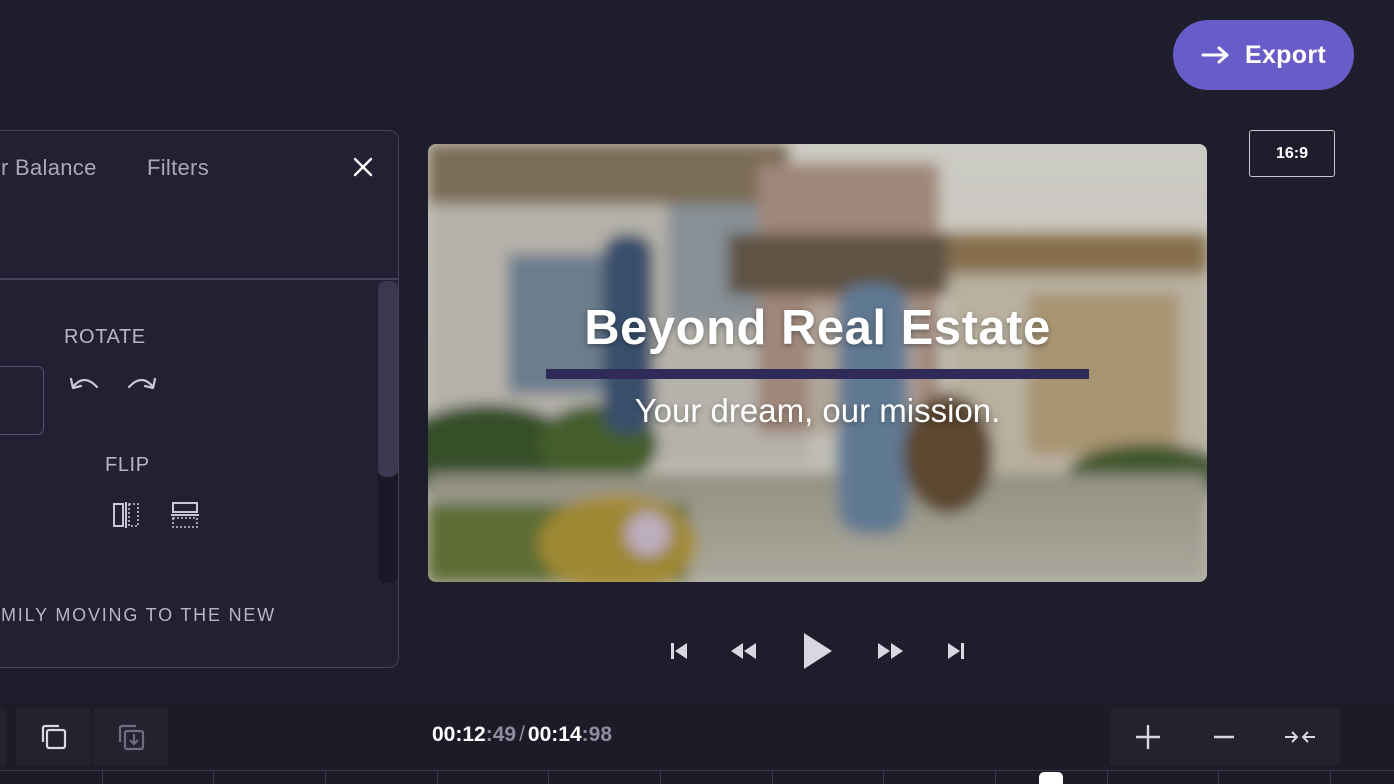  I want to click on timecode-display: 00:12:49/00:14:98, so click(522, 735).